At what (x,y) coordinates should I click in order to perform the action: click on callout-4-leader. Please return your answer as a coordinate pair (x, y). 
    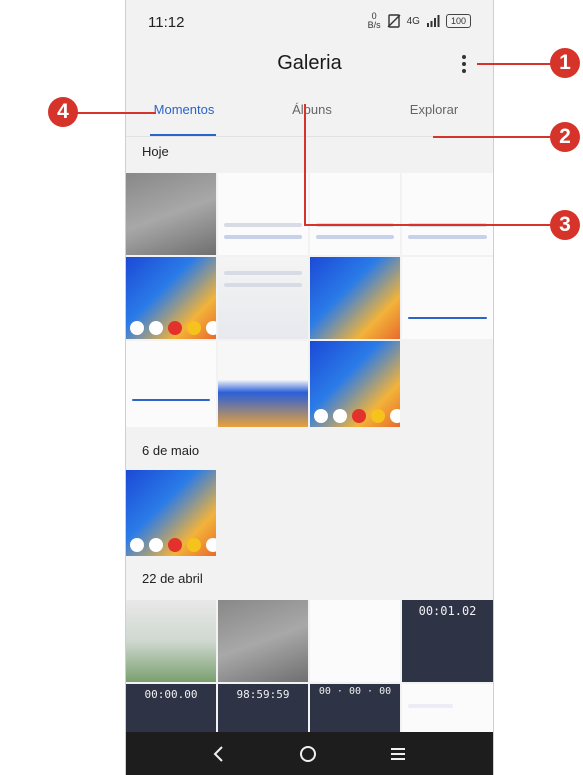
    Looking at the image, I should click on (113, 113).